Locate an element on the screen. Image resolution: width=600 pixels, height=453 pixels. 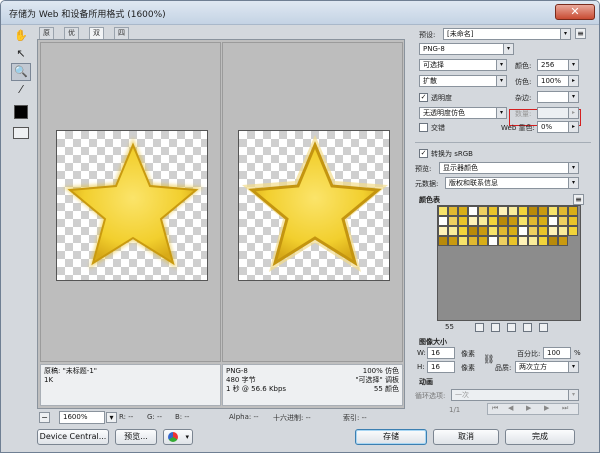
quality-select: 两次立方 ▾ is located at coordinates (547, 367).